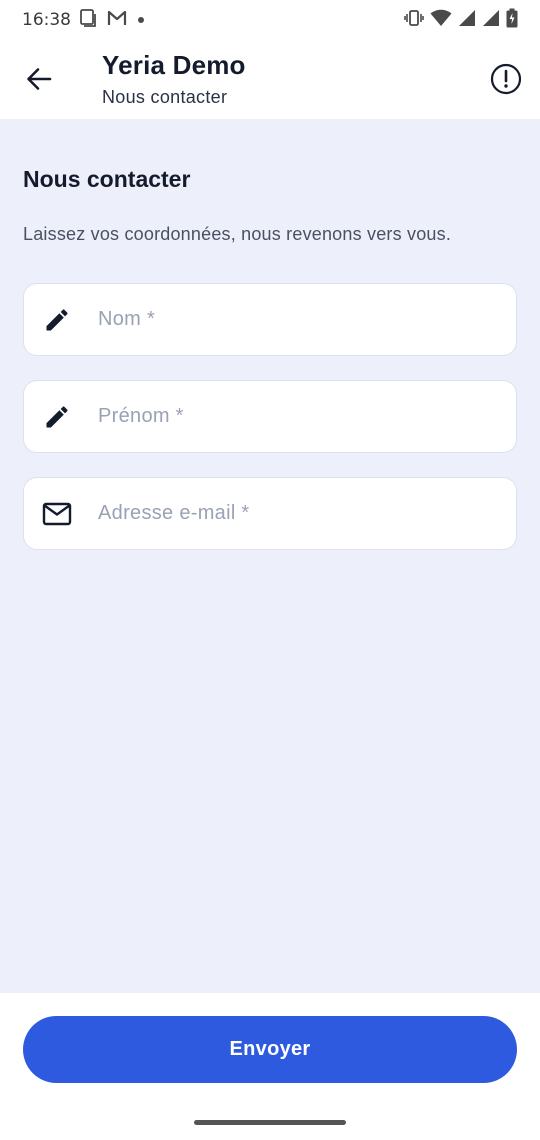  I want to click on app-bar: Yeria Demo Nous contacter, so click(270, 79).